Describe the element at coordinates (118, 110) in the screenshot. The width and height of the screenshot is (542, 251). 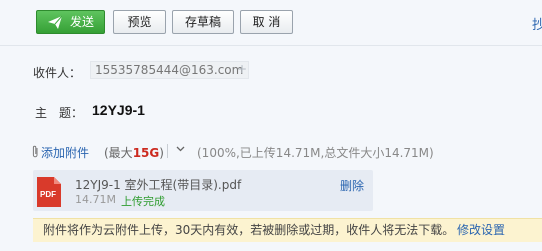
I see `subject-input: 12YJ9-1` at that location.